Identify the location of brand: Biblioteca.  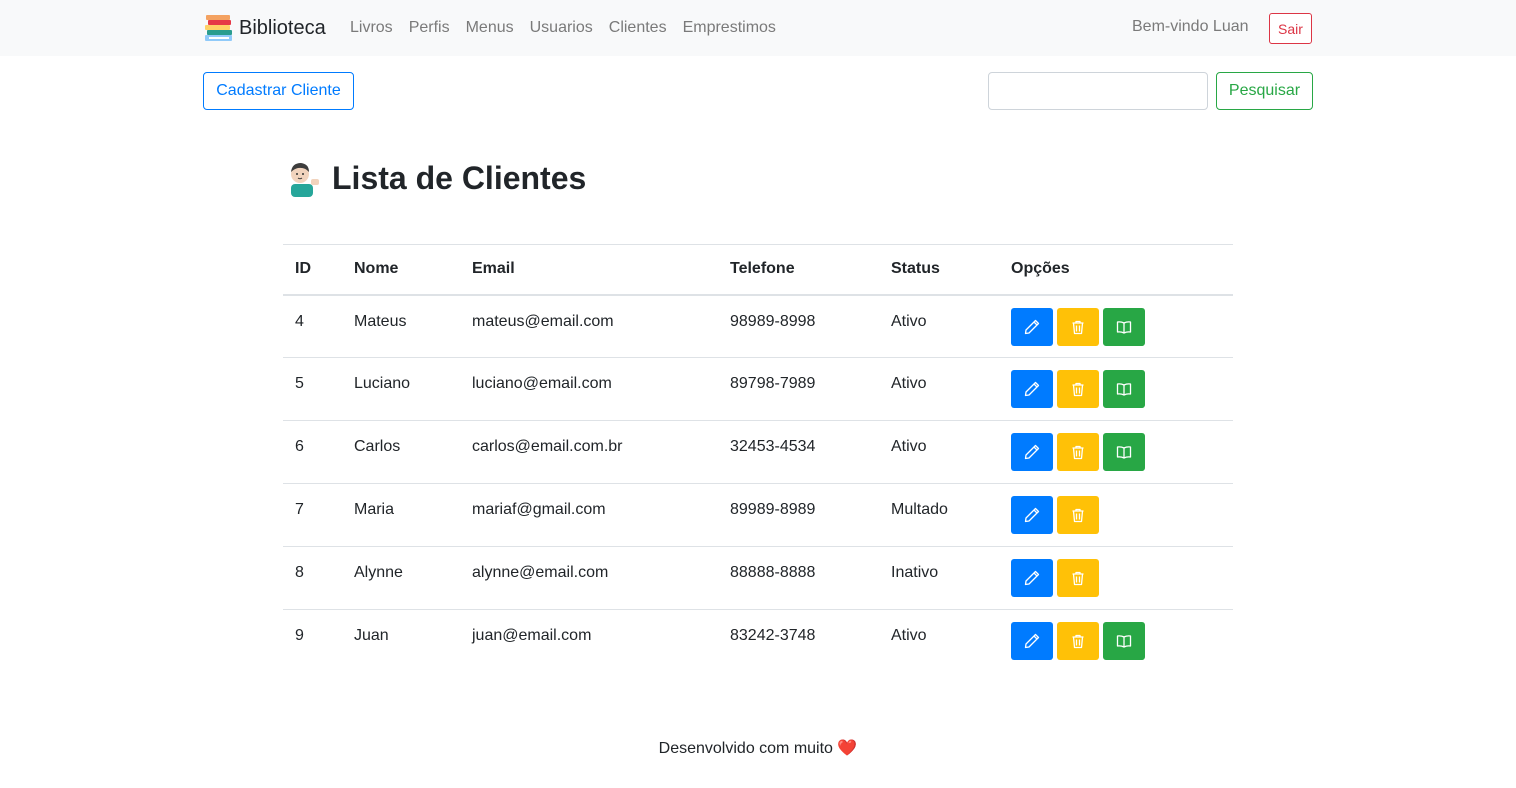
(264, 28).